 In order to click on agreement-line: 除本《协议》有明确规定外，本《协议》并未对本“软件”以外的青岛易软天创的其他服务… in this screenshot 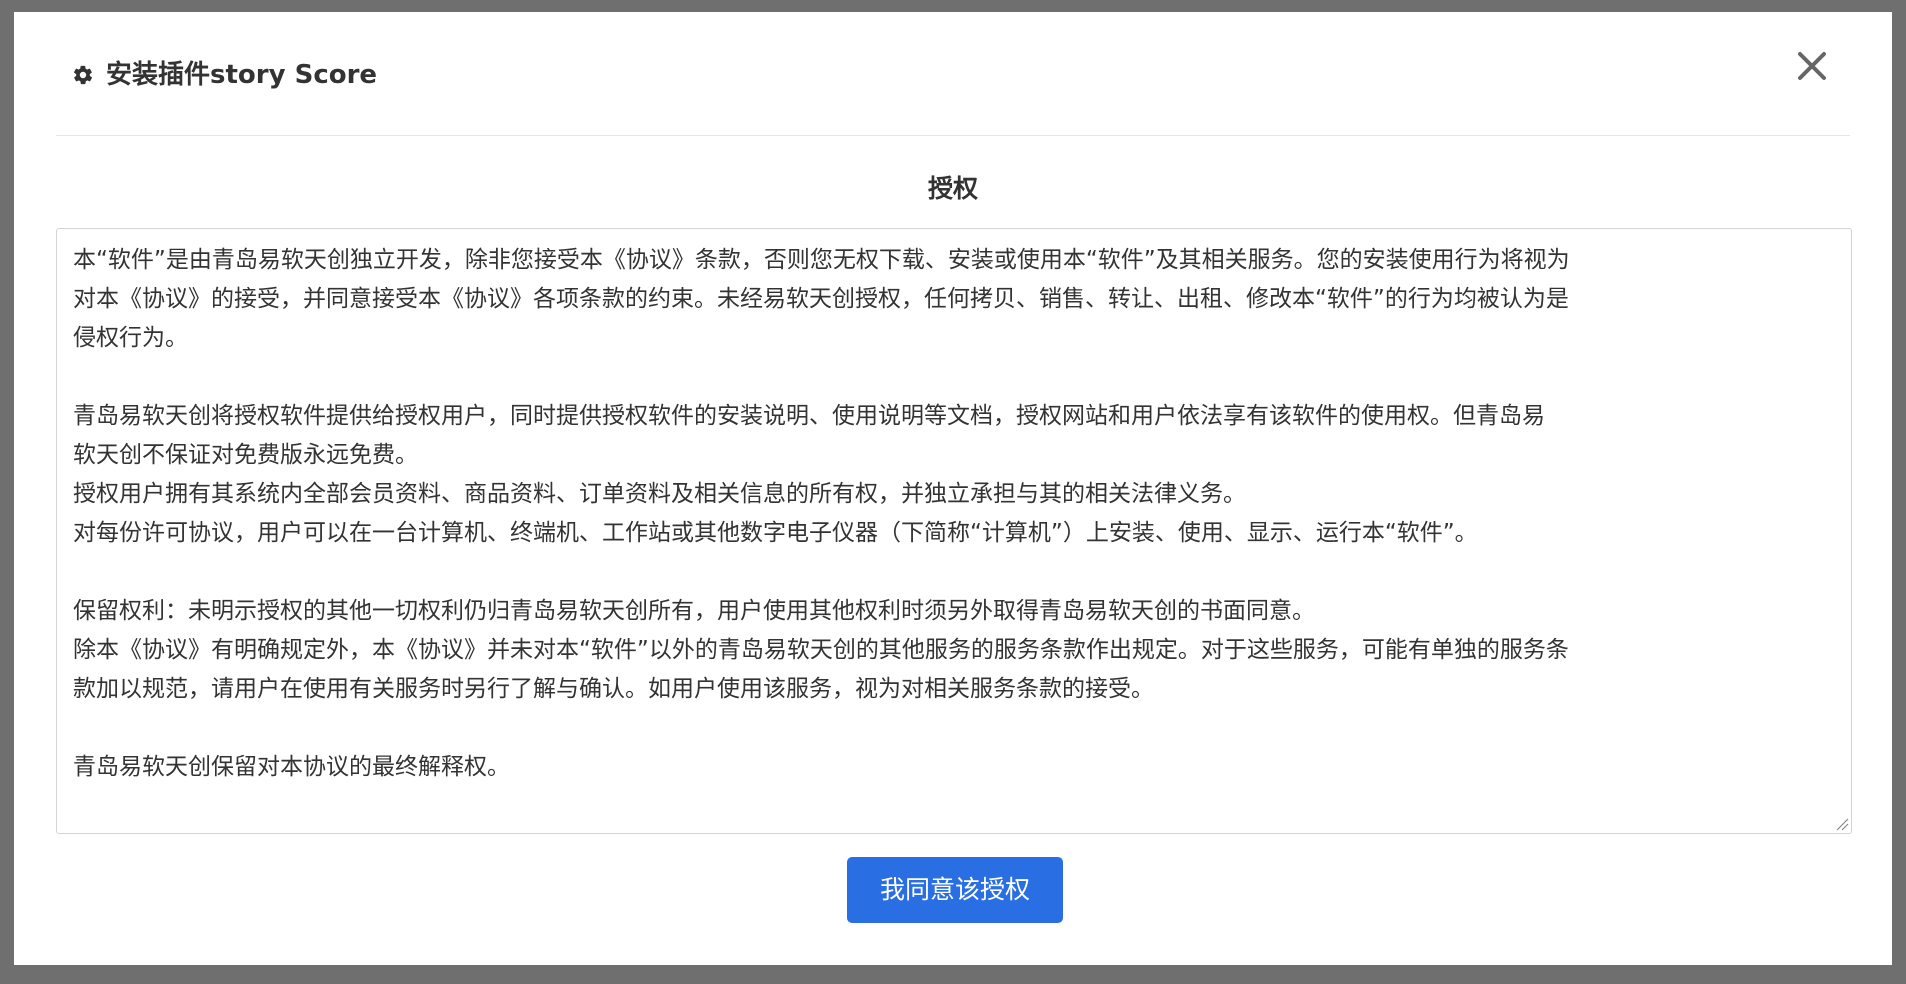, I will do `click(821, 650)`.